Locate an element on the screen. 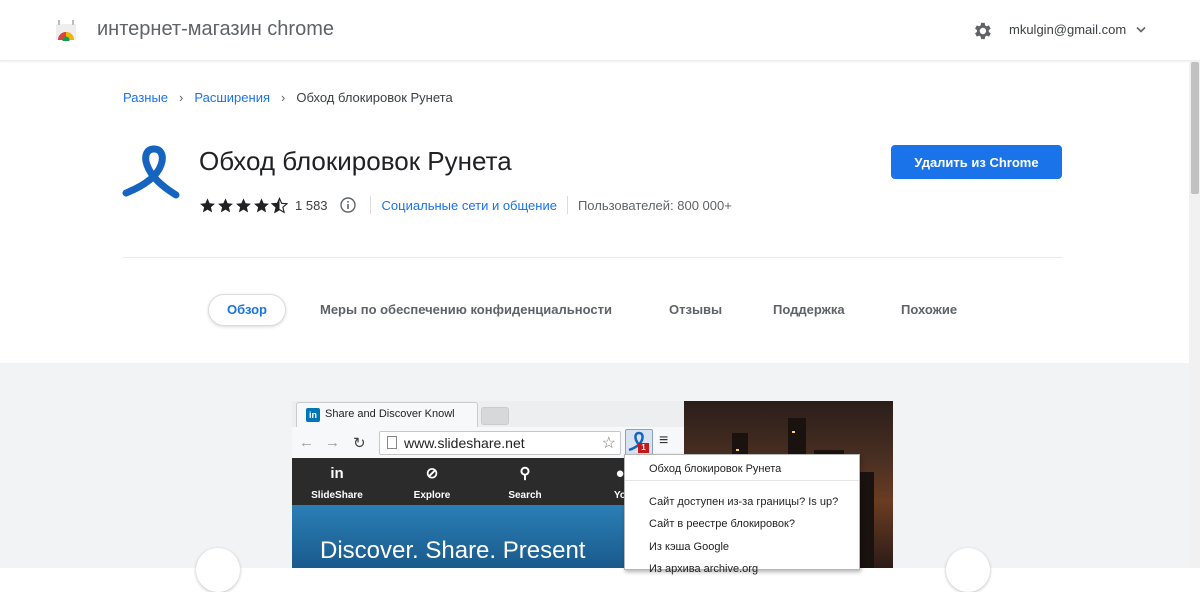 The width and height of the screenshot is (1200, 592). extension-title: Обход блокировок Рунета is located at coordinates (355, 161).